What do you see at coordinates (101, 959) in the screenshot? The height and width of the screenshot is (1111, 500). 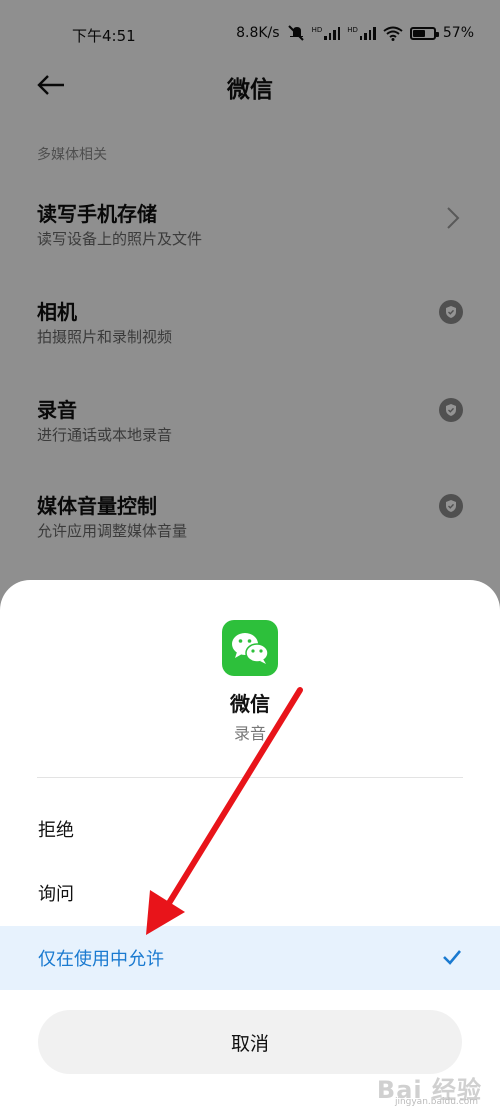 I see `option-label: 仅在使用中允许` at bounding box center [101, 959].